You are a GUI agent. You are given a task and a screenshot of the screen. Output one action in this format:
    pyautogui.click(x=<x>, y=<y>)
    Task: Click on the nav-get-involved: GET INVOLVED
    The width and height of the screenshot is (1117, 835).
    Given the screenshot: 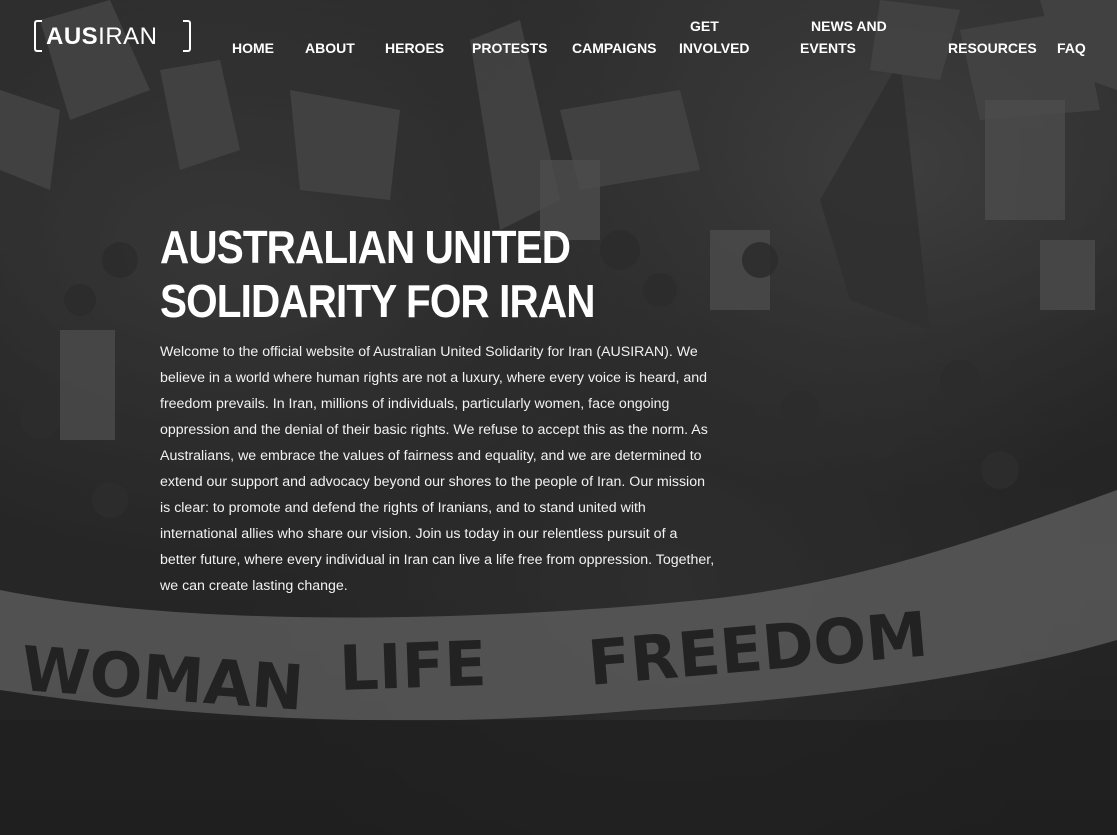 What is the action you would take?
    pyautogui.click(x=714, y=37)
    